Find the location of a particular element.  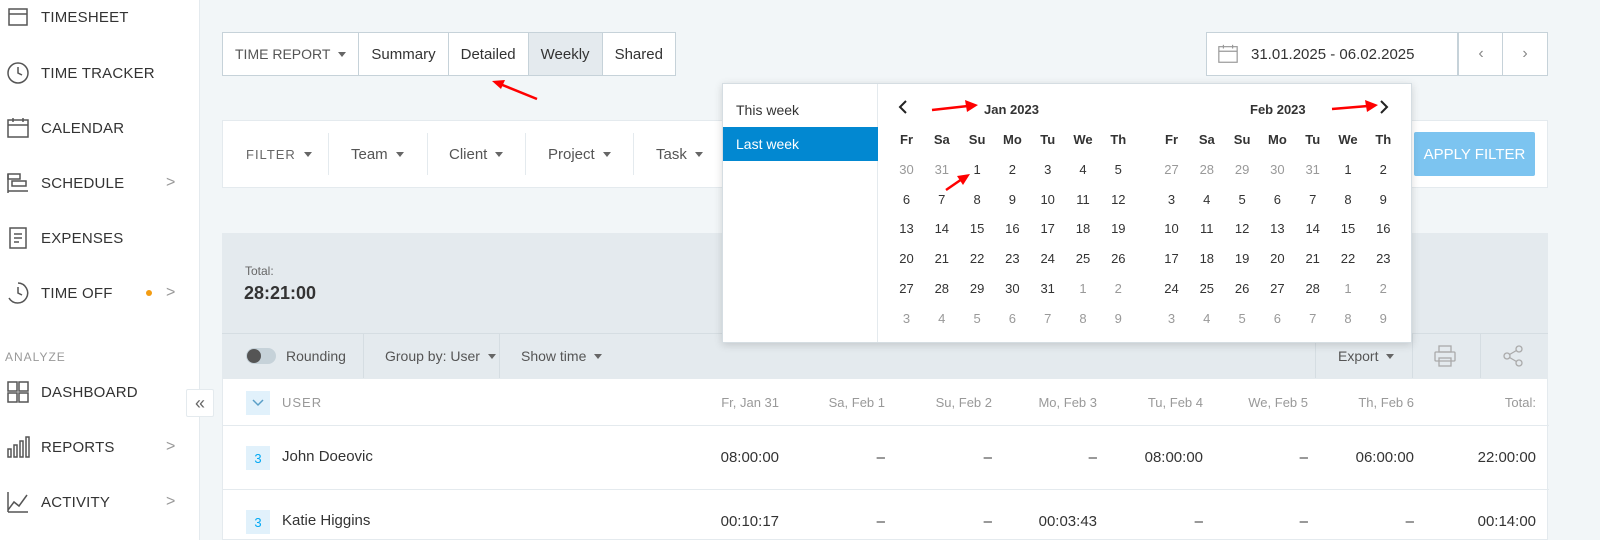

date-range-picker: 31.01.2025 - 06.02.2025 is located at coordinates (1332, 54).